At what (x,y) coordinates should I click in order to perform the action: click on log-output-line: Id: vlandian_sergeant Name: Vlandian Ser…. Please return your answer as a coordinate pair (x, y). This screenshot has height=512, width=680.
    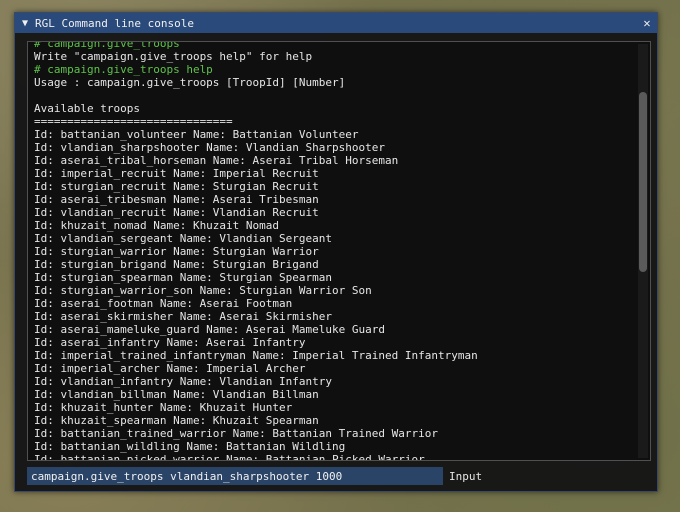
    Looking at the image, I should click on (183, 238).